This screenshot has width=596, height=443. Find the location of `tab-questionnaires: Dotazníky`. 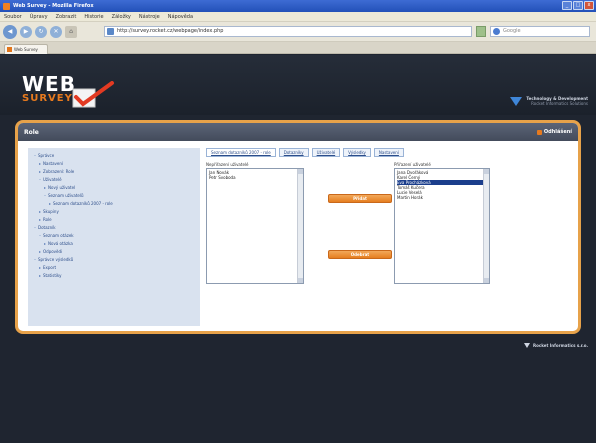

tab-questionnaires: Dotazníky is located at coordinates (293, 152).